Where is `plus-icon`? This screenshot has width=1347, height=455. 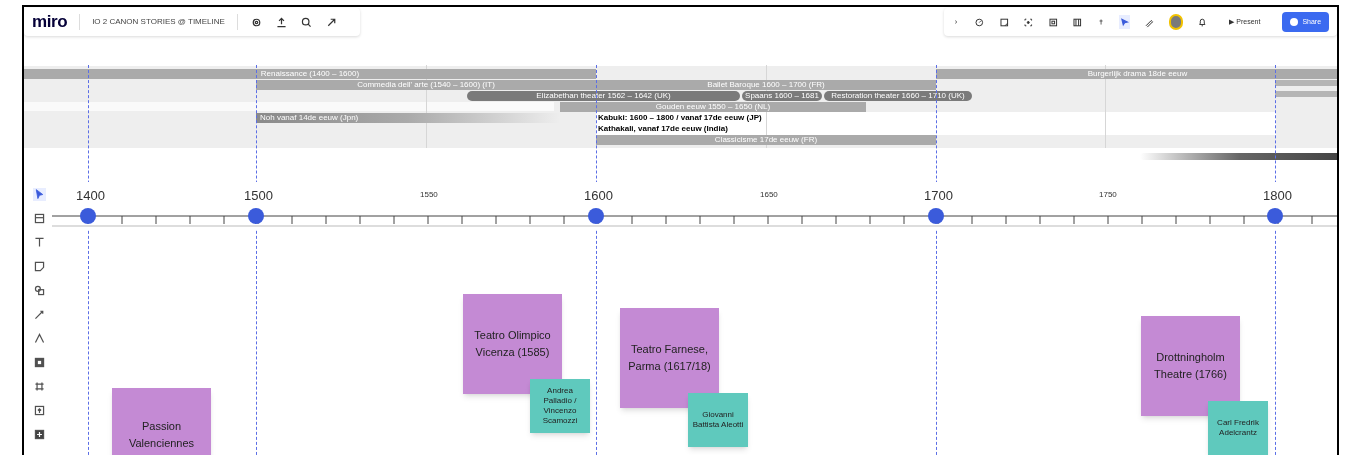
plus-icon is located at coordinates (39, 434).